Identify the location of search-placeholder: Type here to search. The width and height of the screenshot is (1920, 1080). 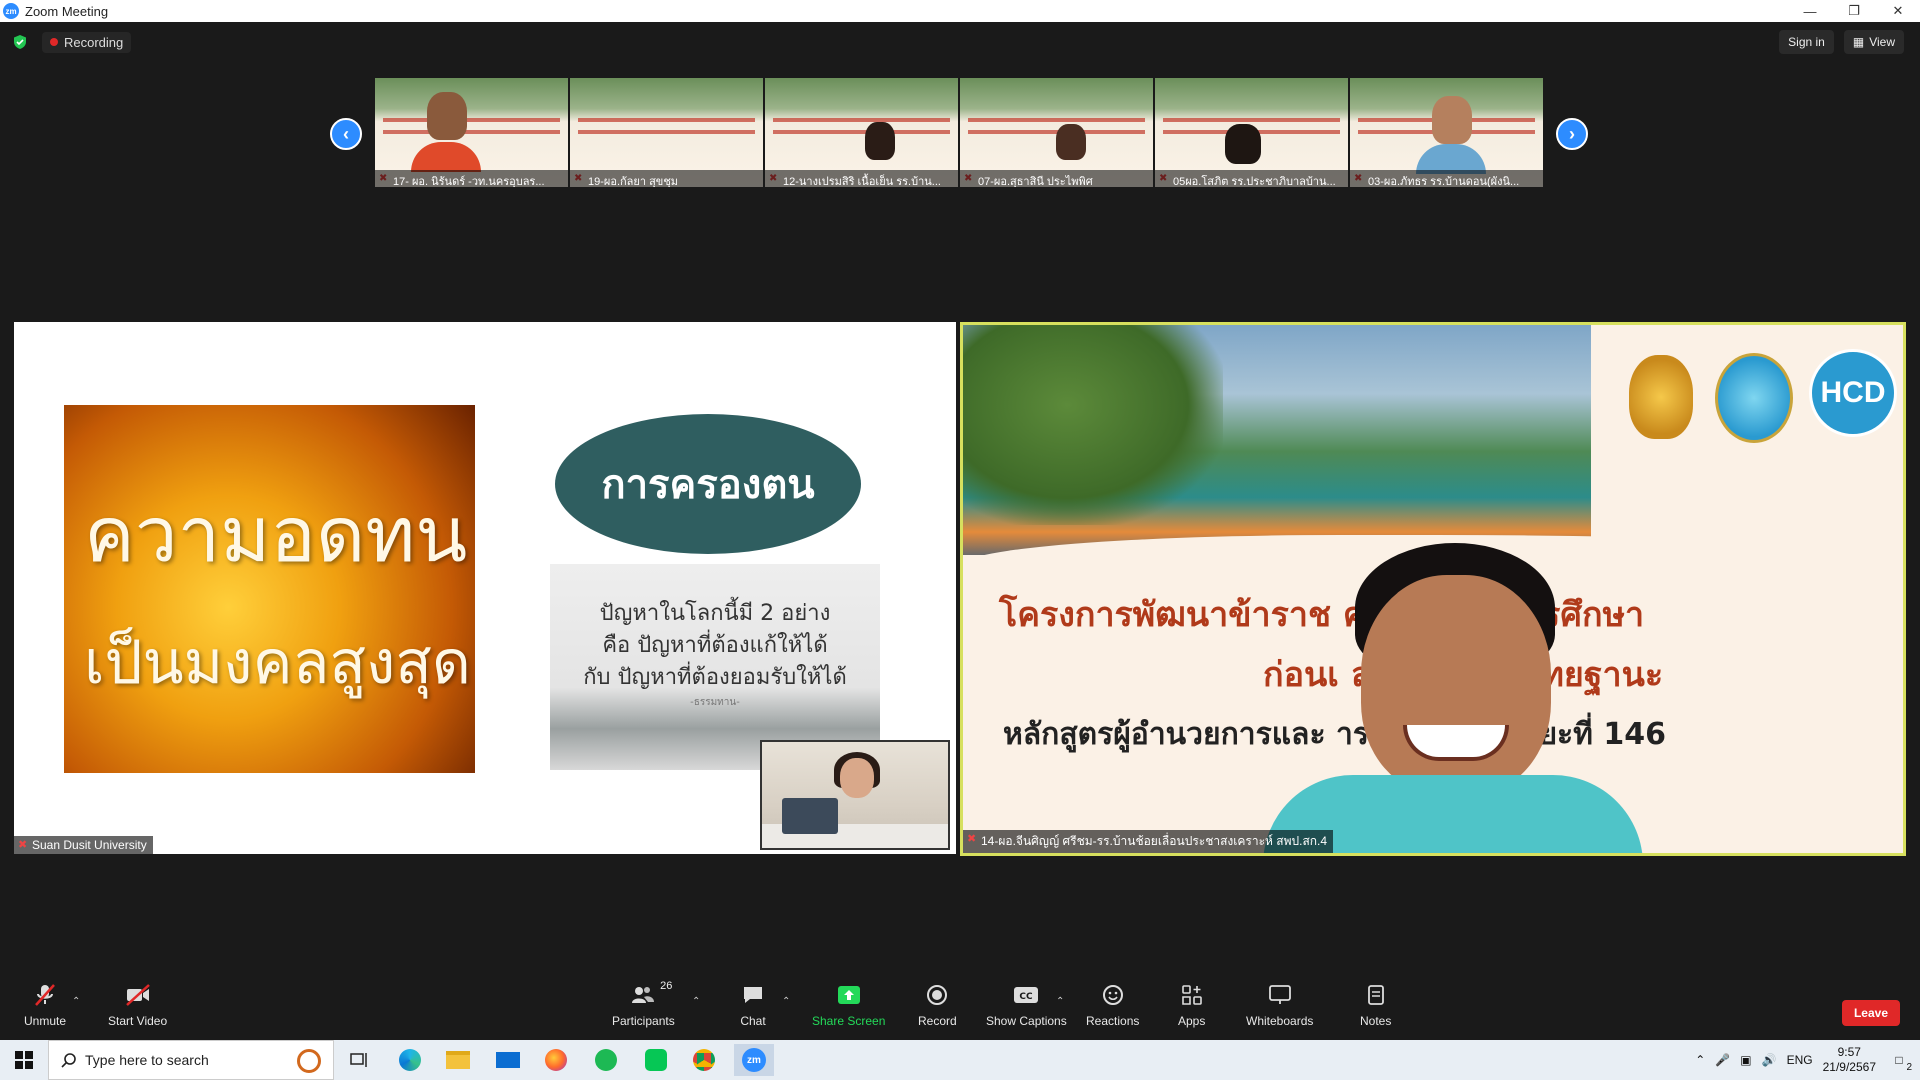
(147, 1060).